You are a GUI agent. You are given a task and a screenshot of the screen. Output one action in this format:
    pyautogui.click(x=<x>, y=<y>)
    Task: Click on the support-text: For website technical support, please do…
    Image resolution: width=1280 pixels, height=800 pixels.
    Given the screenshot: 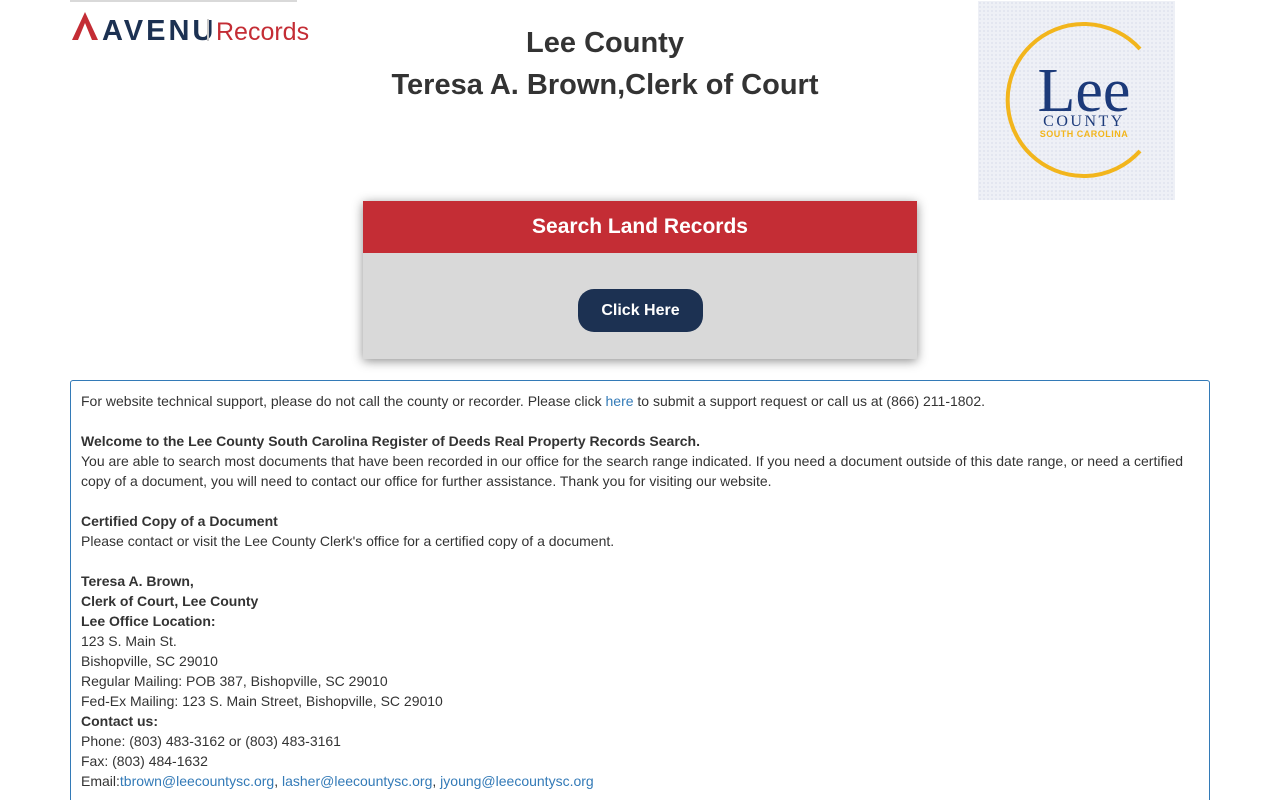 What is the action you would take?
    pyautogui.click(x=533, y=401)
    